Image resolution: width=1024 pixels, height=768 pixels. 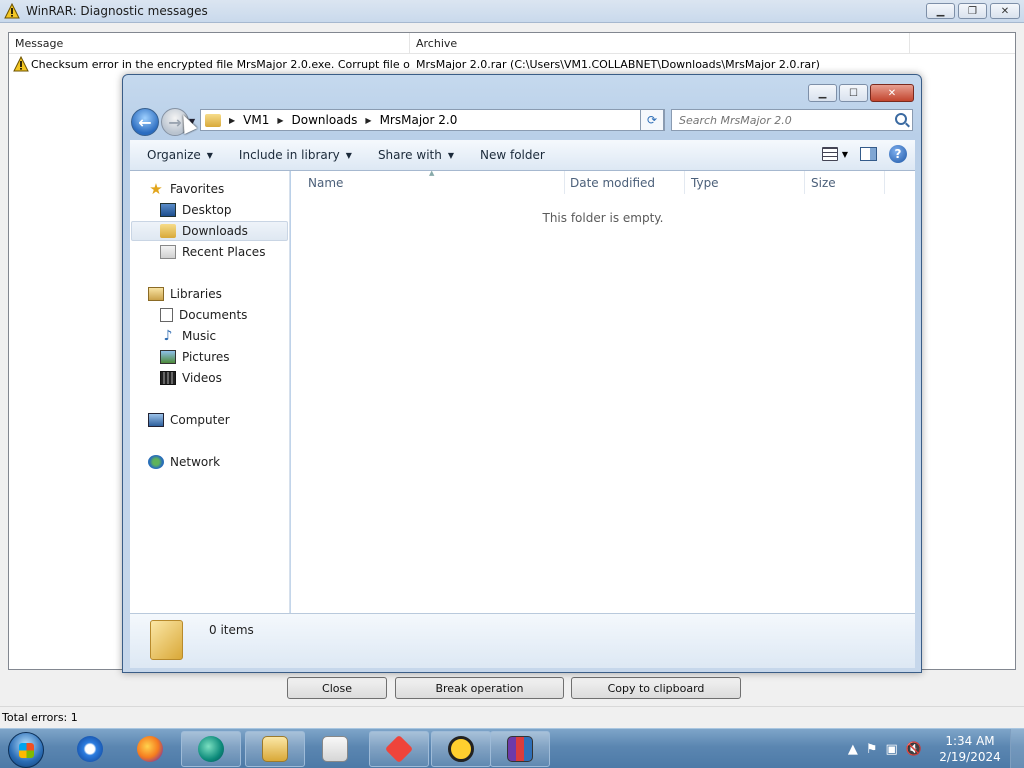 I want to click on nav-documents: Documents, so click(x=203, y=315).